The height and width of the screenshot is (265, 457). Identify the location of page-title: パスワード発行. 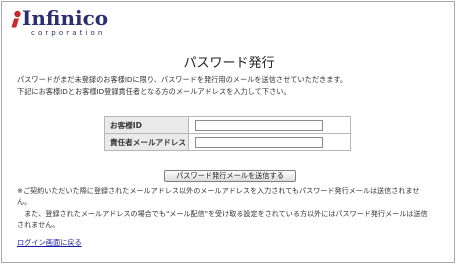
(229, 63).